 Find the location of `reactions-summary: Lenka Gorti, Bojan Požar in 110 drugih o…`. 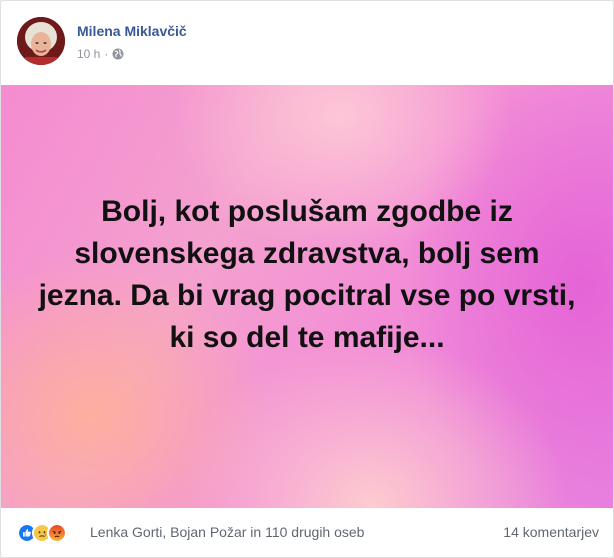

reactions-summary: Lenka Gorti, Bojan Požar in 110 drugih o… is located at coordinates (227, 532).